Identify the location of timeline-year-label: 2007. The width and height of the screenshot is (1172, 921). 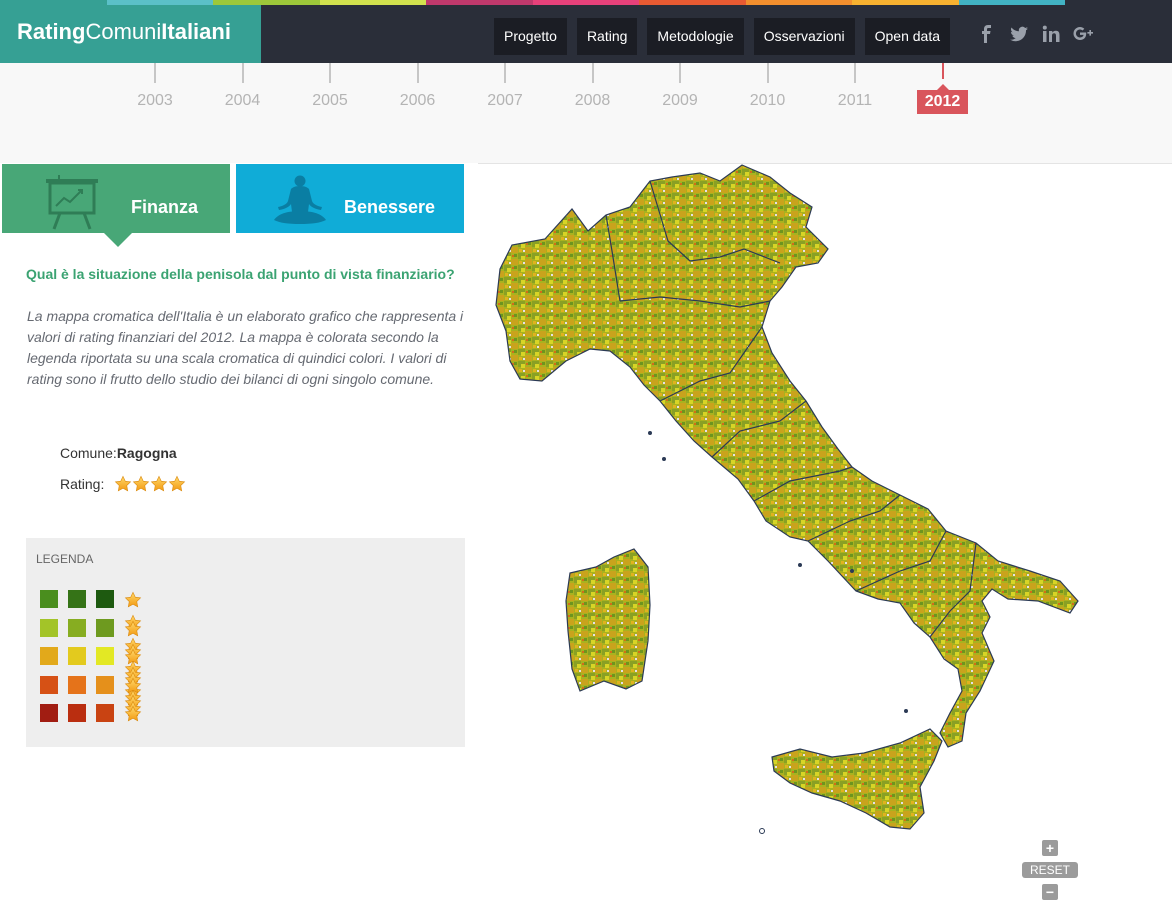
(505, 100).